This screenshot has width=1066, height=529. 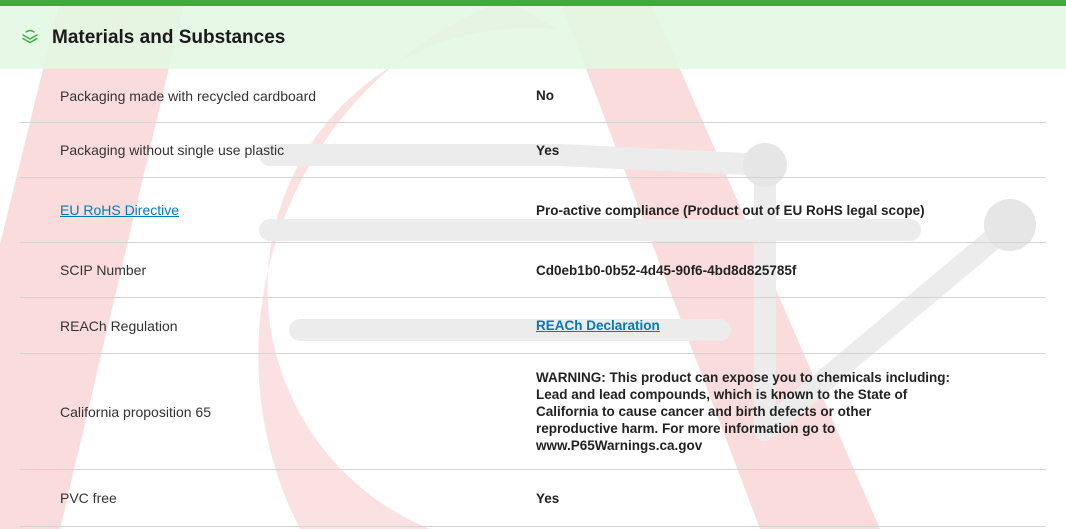 What do you see at coordinates (172, 150) in the screenshot?
I see `row-label: Packaging without single use plastic` at bounding box center [172, 150].